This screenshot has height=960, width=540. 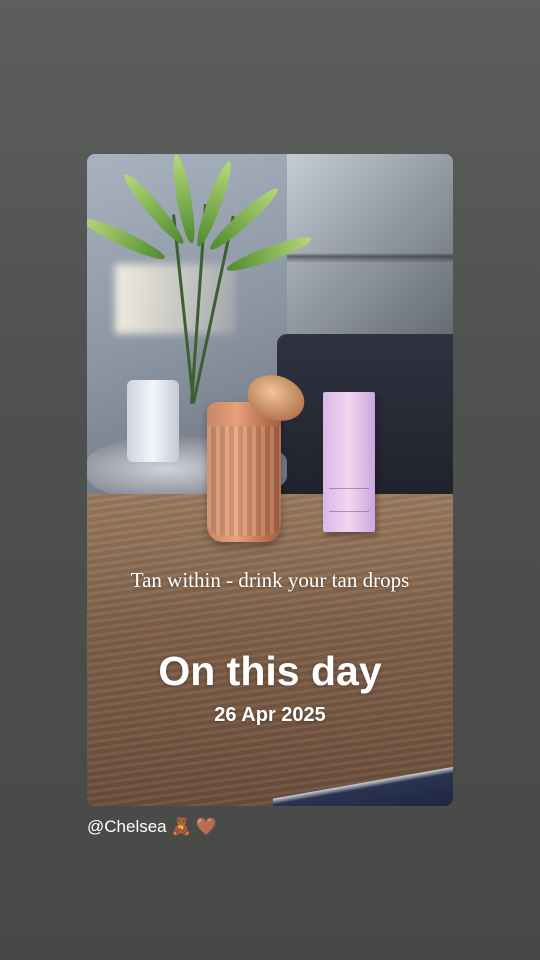 I want to click on jar-ribs, so click(x=244, y=481).